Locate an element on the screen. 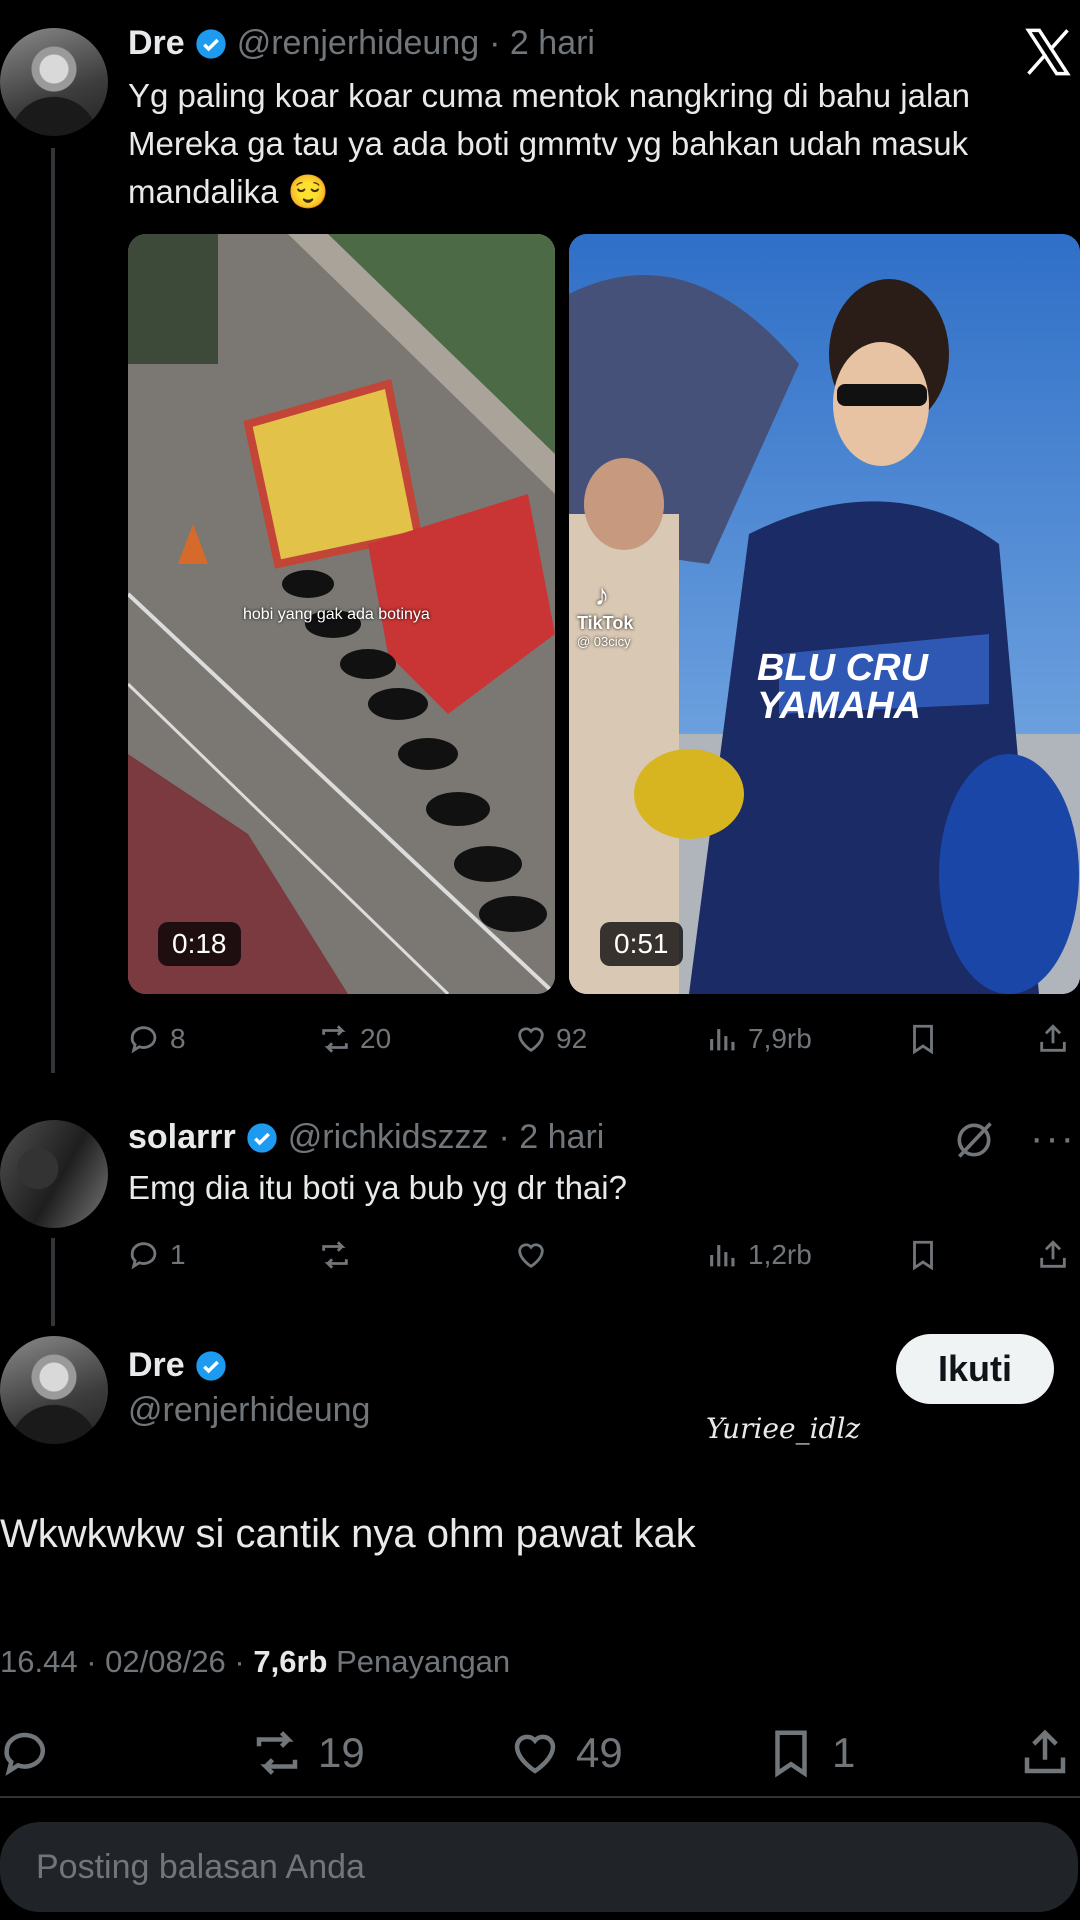 The image size is (1080, 1920). author-block: Dre @renjerhideung is located at coordinates (249, 1388).